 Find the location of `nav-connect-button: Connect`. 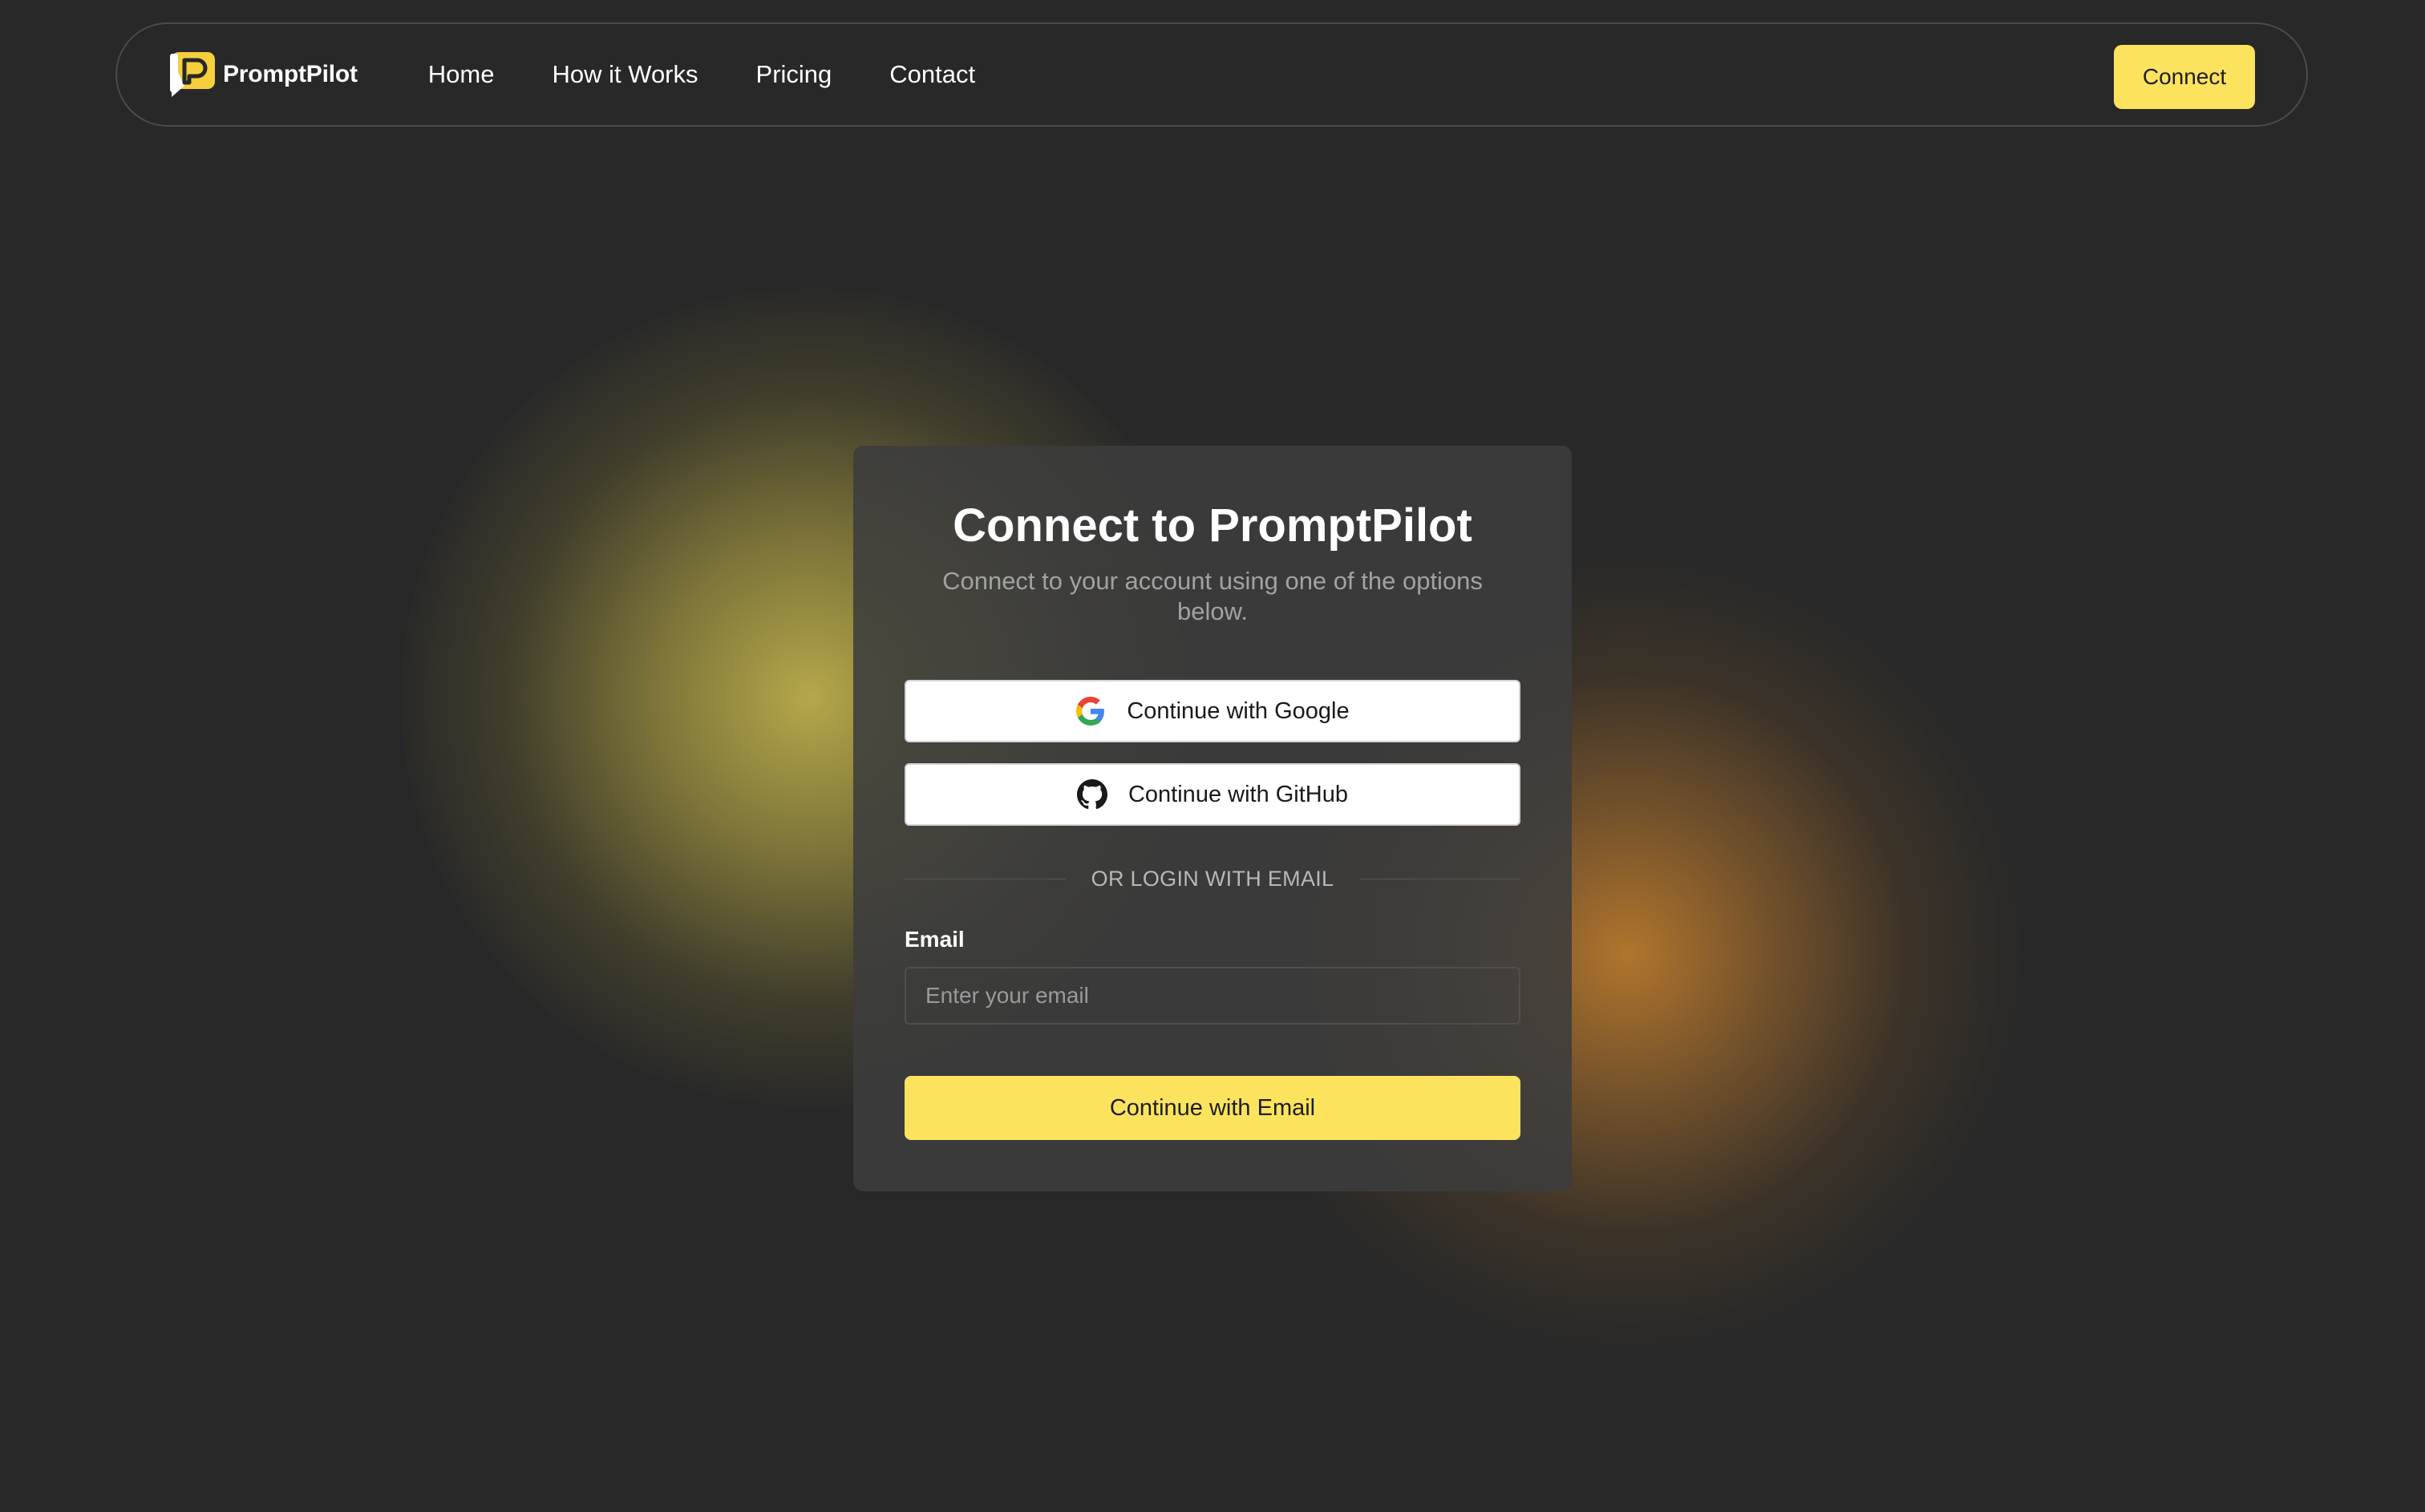

nav-connect-button: Connect is located at coordinates (2184, 77).